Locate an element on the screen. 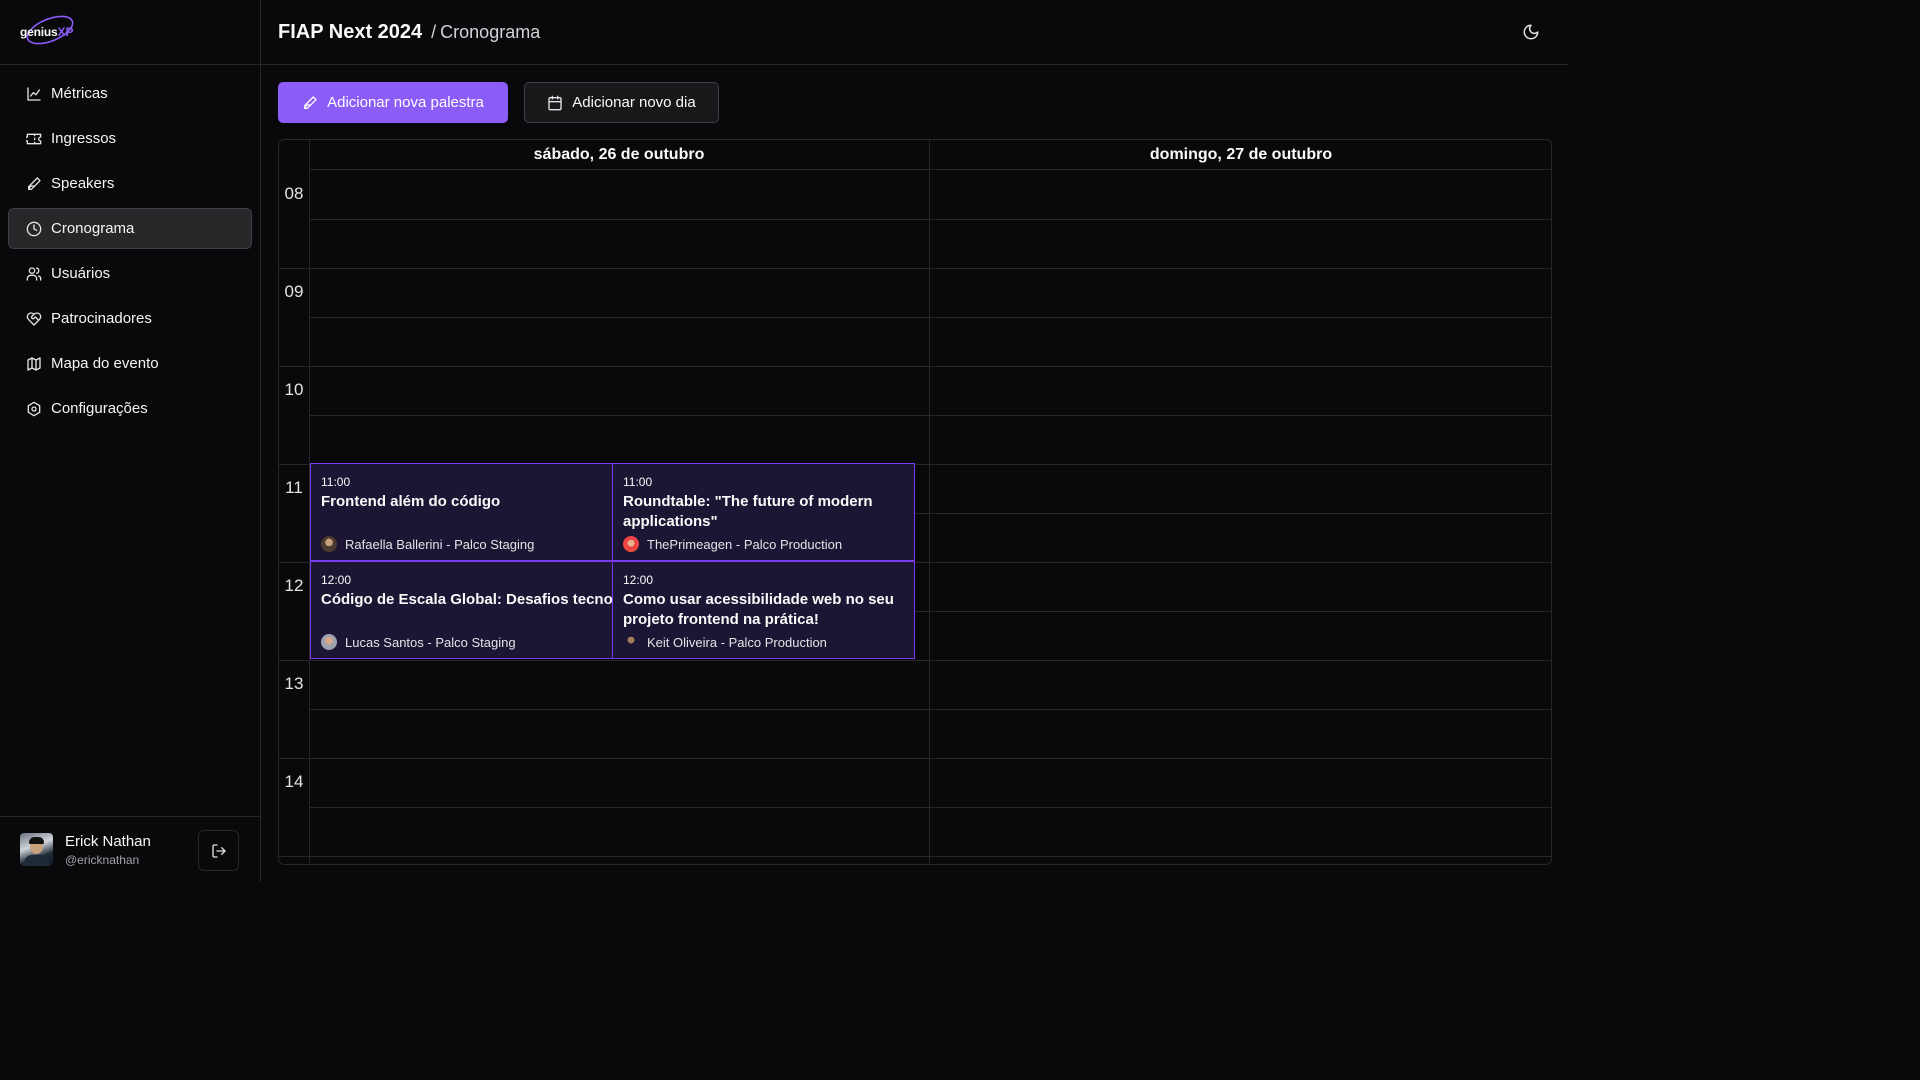 The height and width of the screenshot is (1080, 1920). breadcrumb-current: Cronograma is located at coordinates (490, 31).